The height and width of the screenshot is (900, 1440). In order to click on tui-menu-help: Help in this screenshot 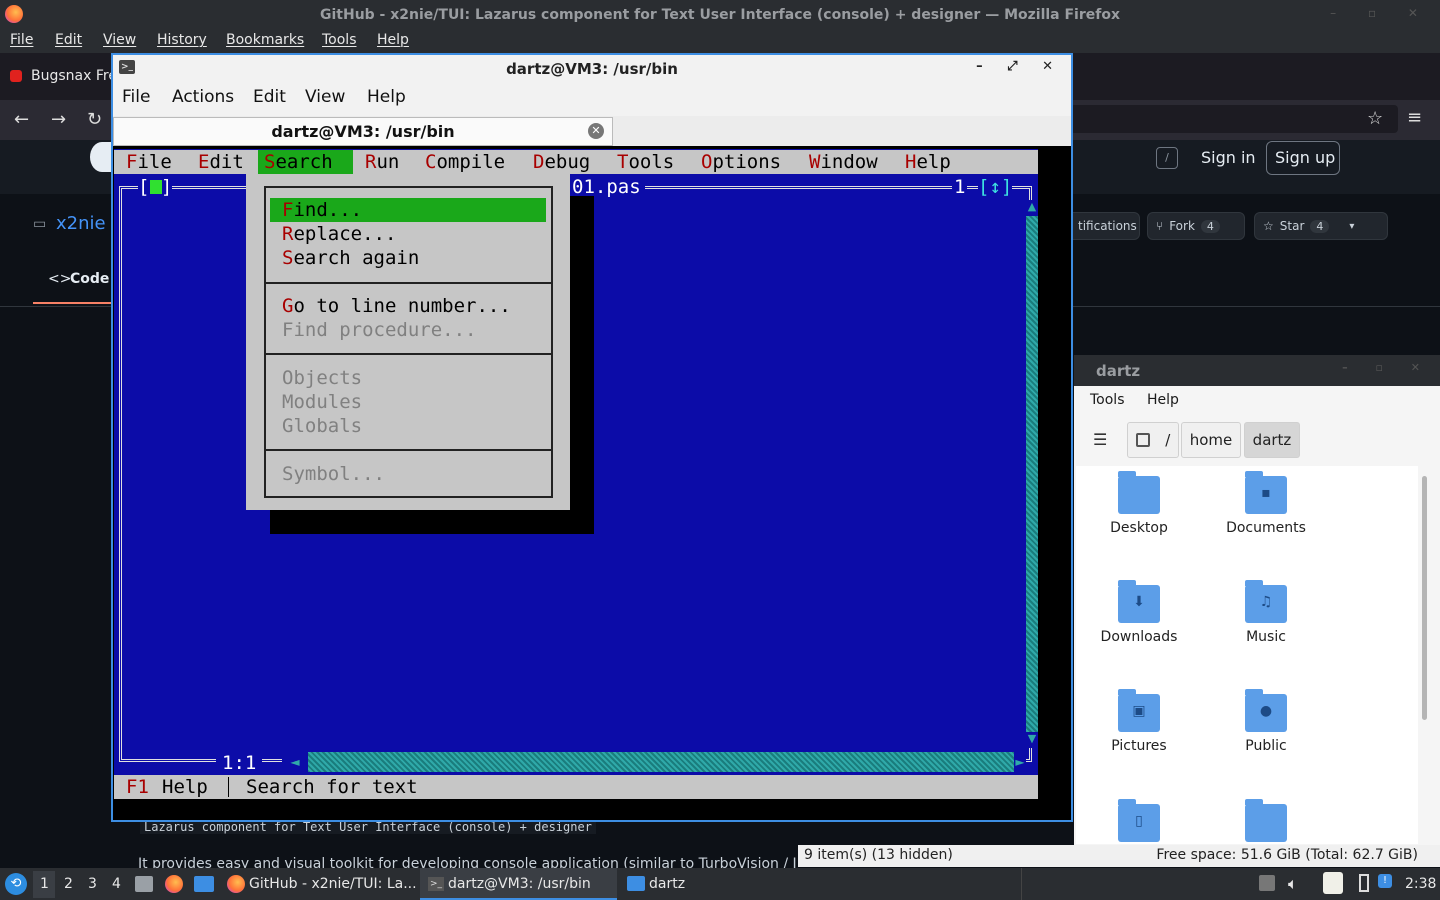, I will do `click(928, 162)`.